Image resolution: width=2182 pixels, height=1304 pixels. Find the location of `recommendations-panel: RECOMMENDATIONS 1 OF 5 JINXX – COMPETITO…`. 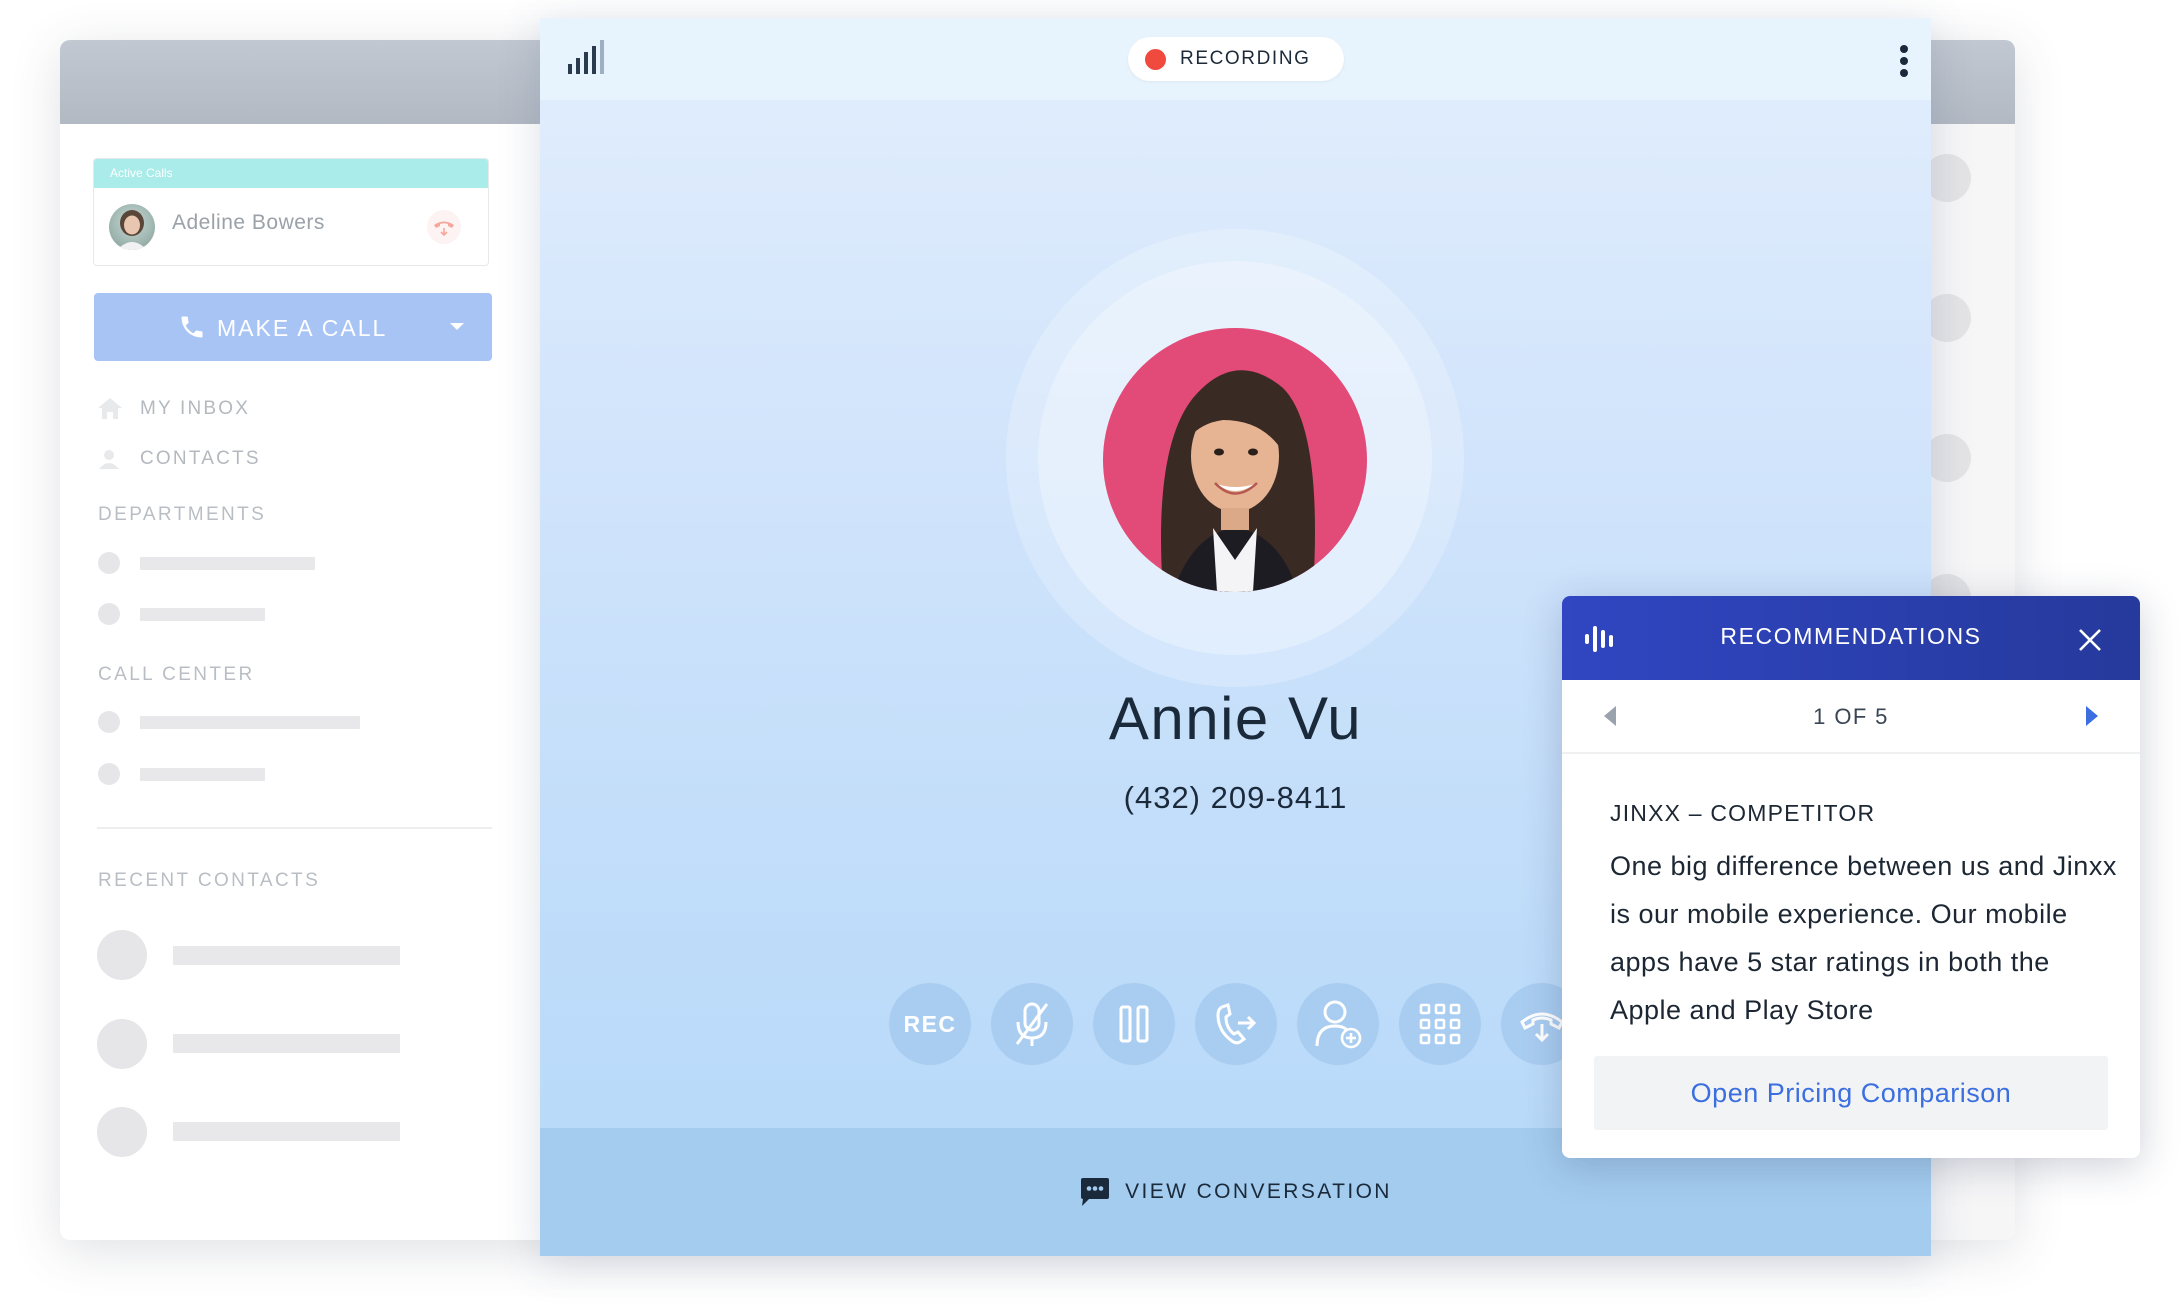

recommendations-panel: RECOMMENDATIONS 1 OF 5 JINXX – COMPETITO… is located at coordinates (1851, 877).